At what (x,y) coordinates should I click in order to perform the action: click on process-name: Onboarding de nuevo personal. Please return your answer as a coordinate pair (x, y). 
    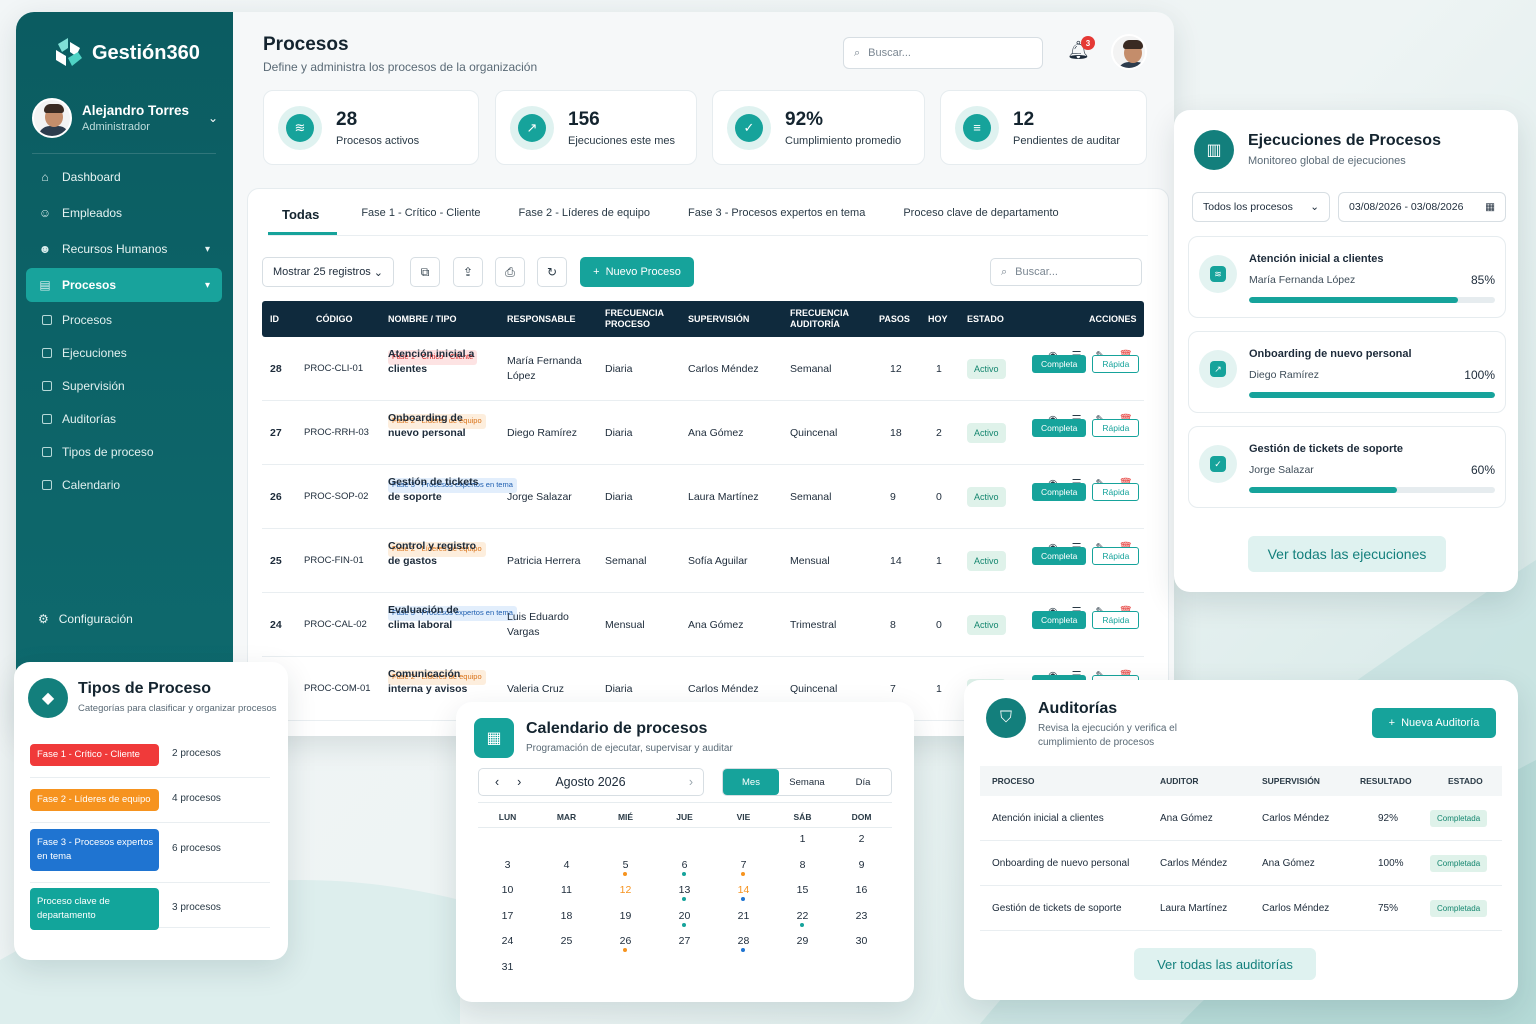
    Looking at the image, I should click on (438, 425).